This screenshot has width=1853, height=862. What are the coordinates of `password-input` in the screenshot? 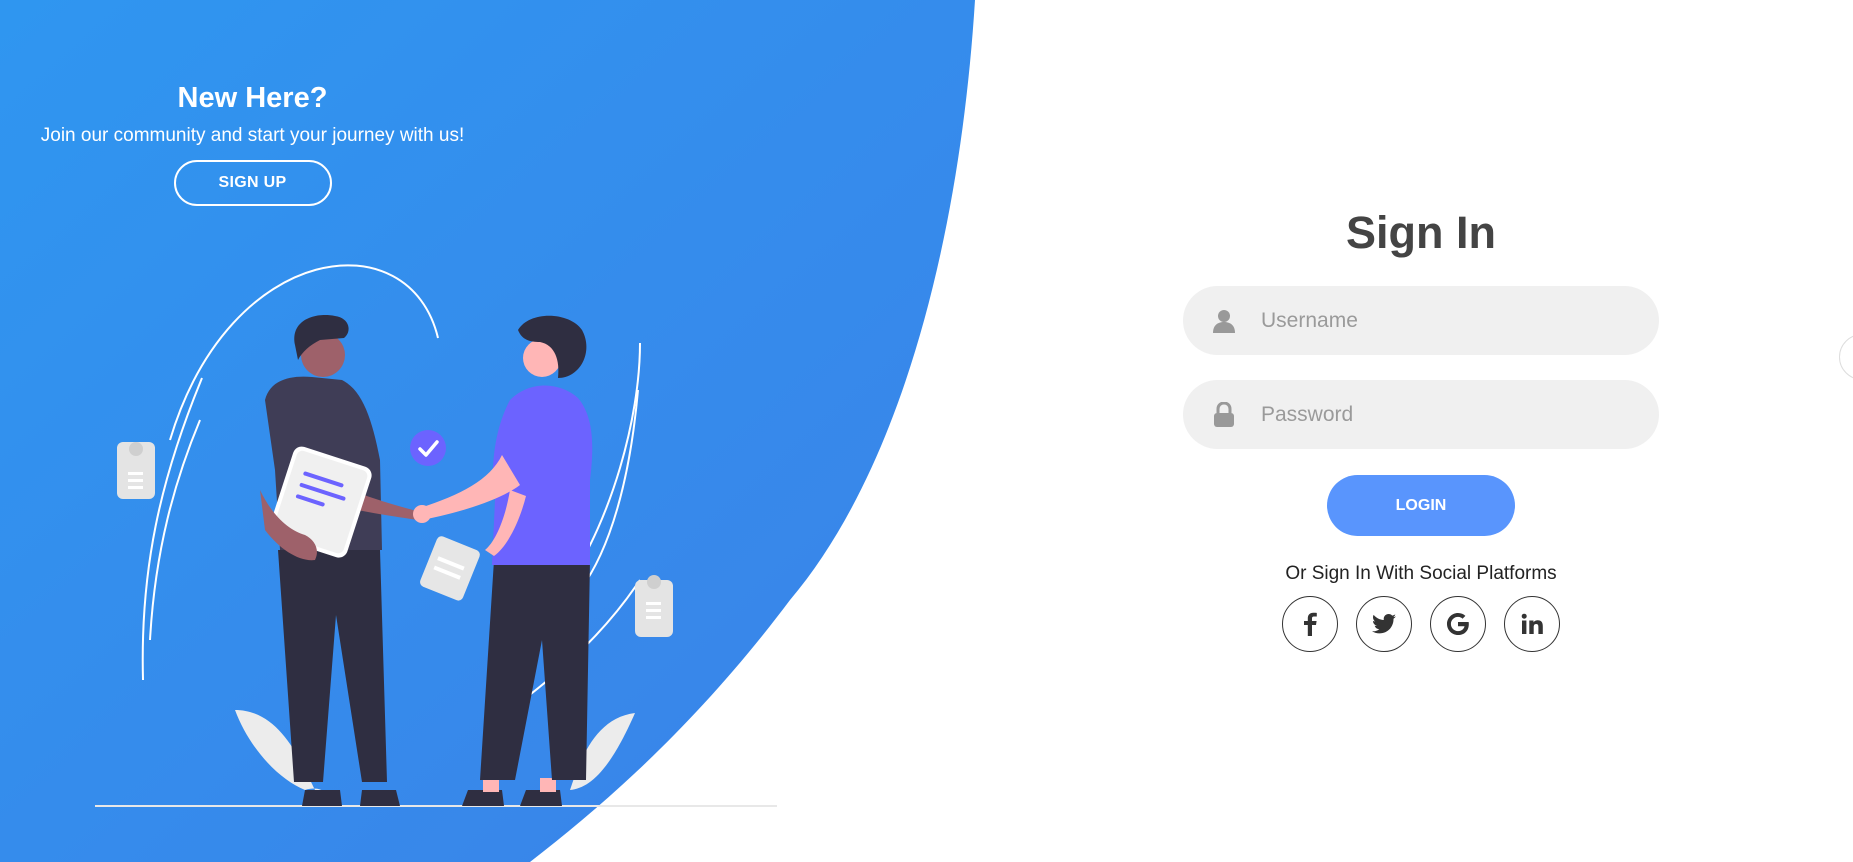 It's located at (1441, 414).